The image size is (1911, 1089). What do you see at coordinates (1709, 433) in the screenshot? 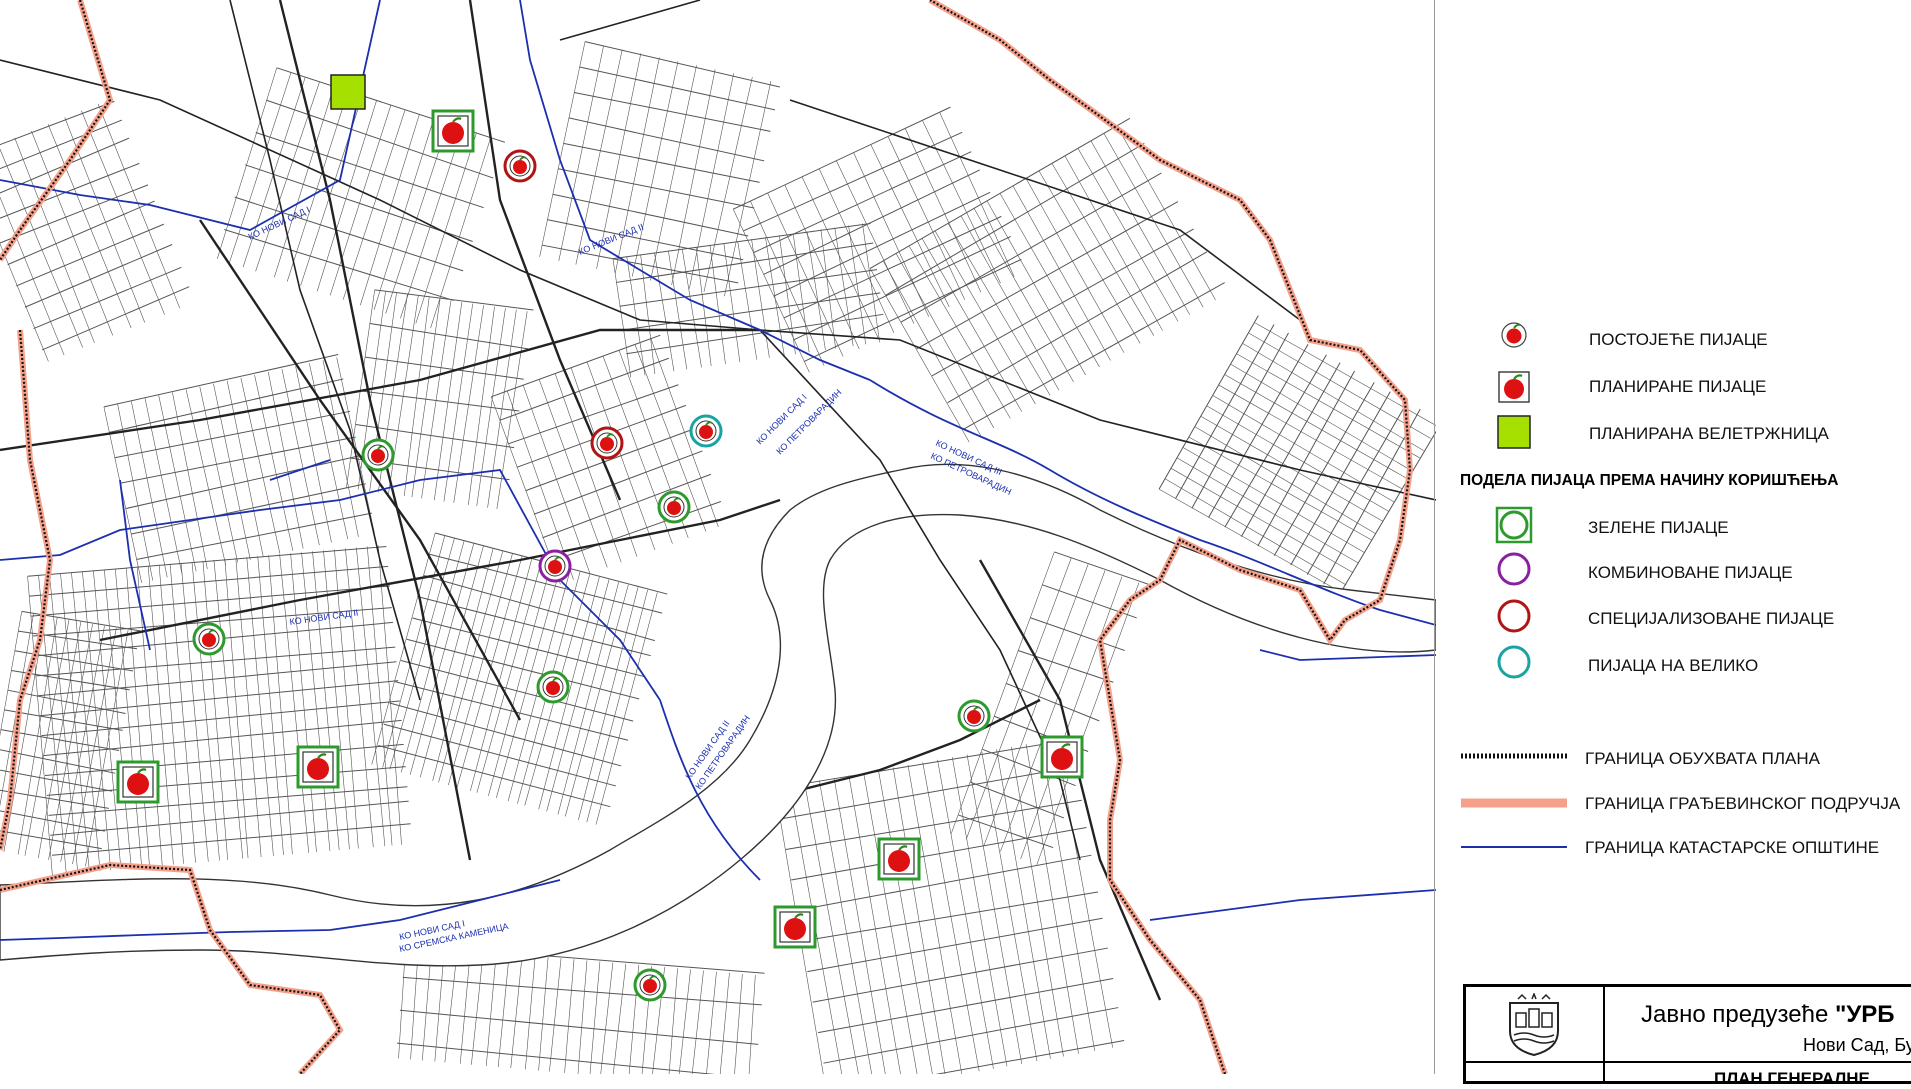
I see `legend-wholesale-label: ПЛАНИРАНА ВЕЛЕТРЖНИЦА` at bounding box center [1709, 433].